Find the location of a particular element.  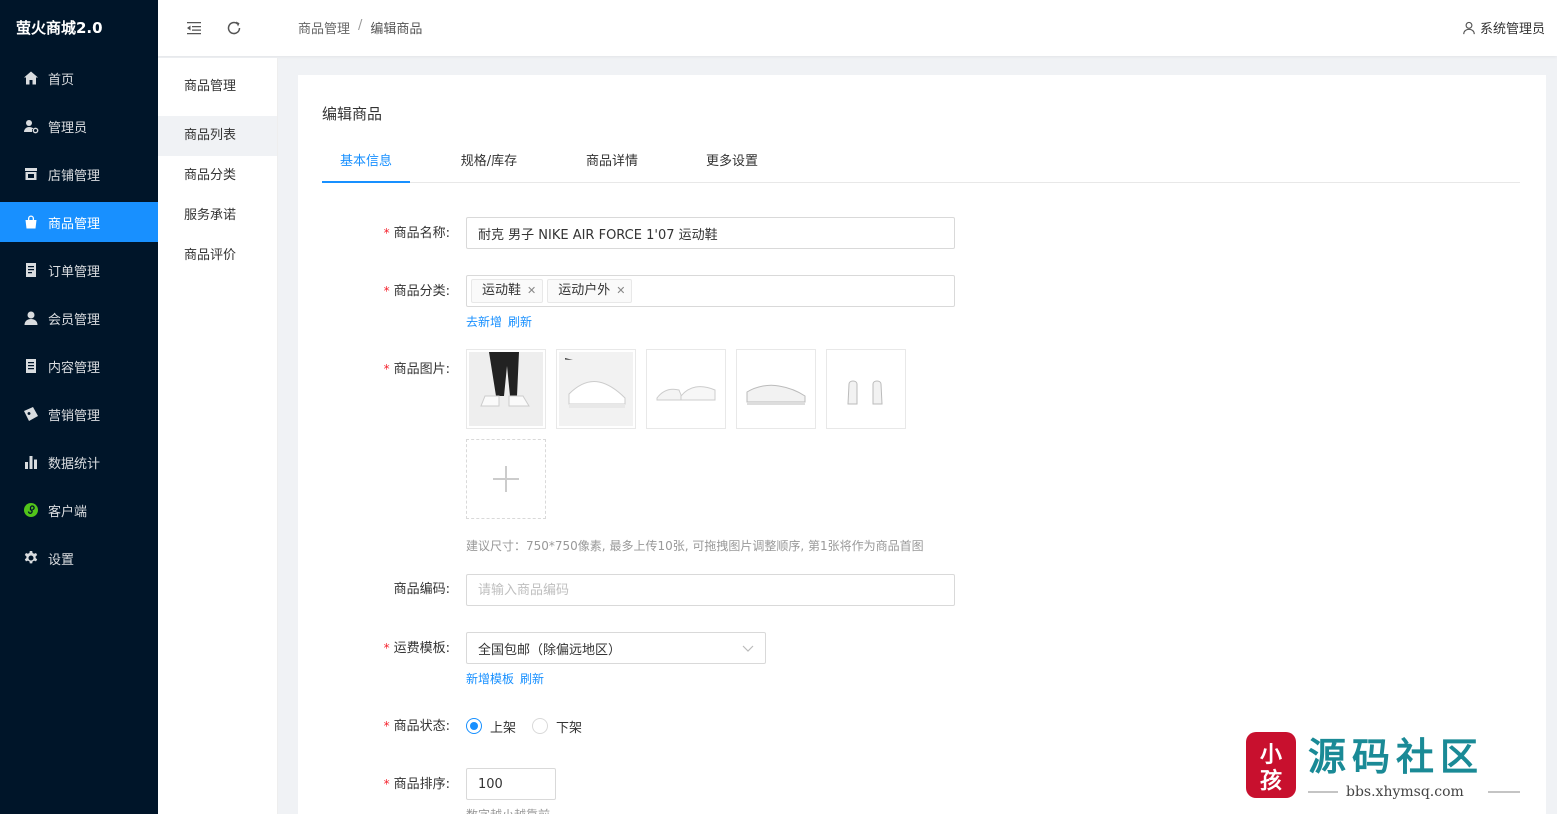

breadcrumb: 商品管理 / 编辑商品 is located at coordinates (360, 27).